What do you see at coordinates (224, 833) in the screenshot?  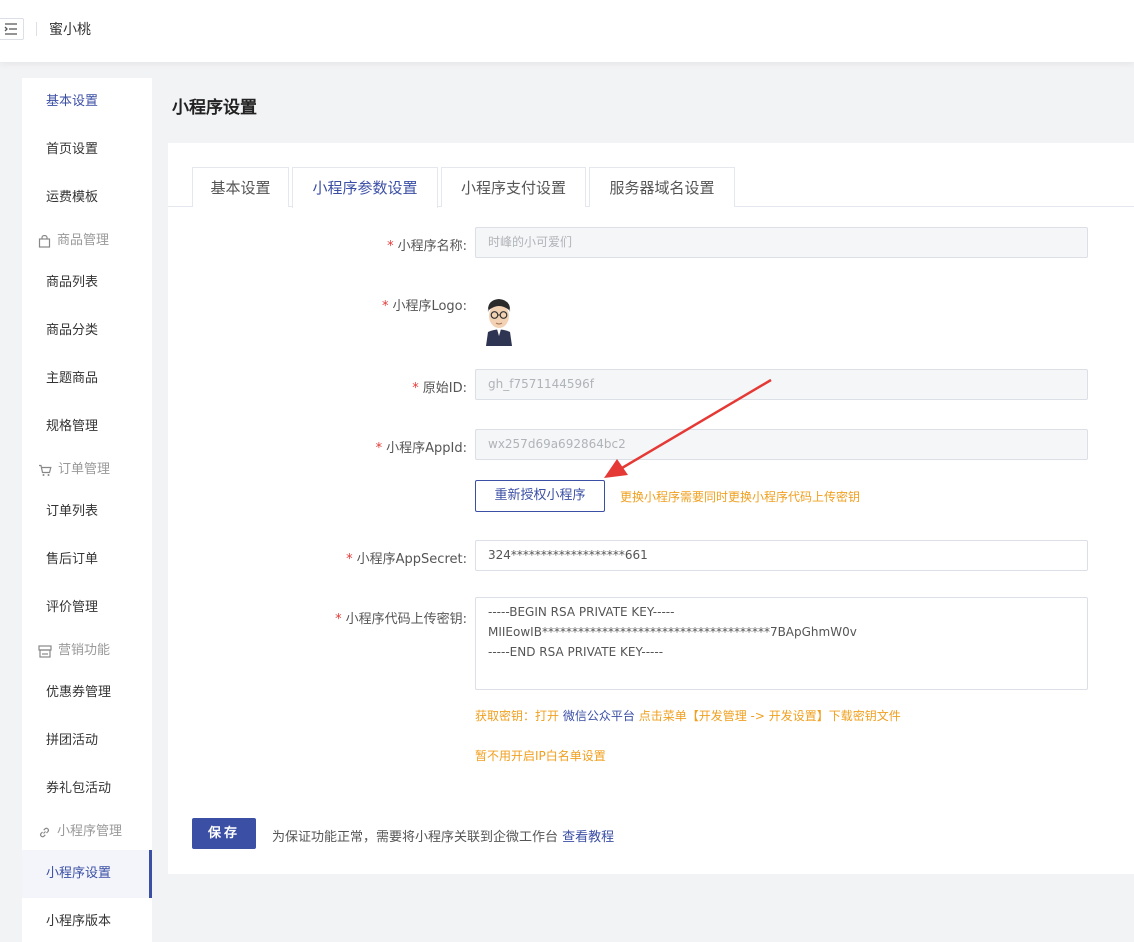 I see `save-button: 保存` at bounding box center [224, 833].